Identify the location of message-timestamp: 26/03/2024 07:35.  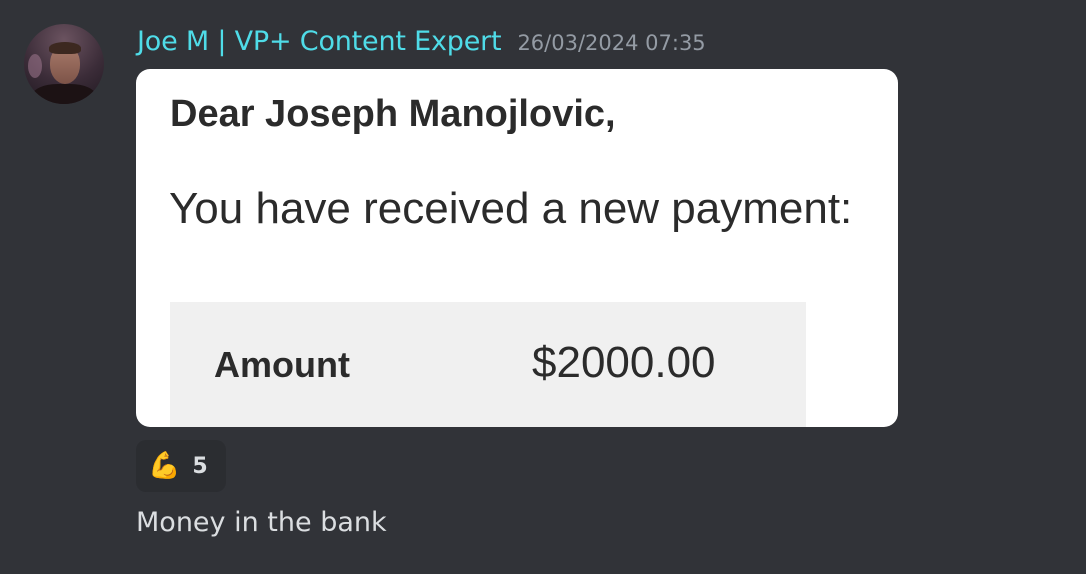
(611, 43).